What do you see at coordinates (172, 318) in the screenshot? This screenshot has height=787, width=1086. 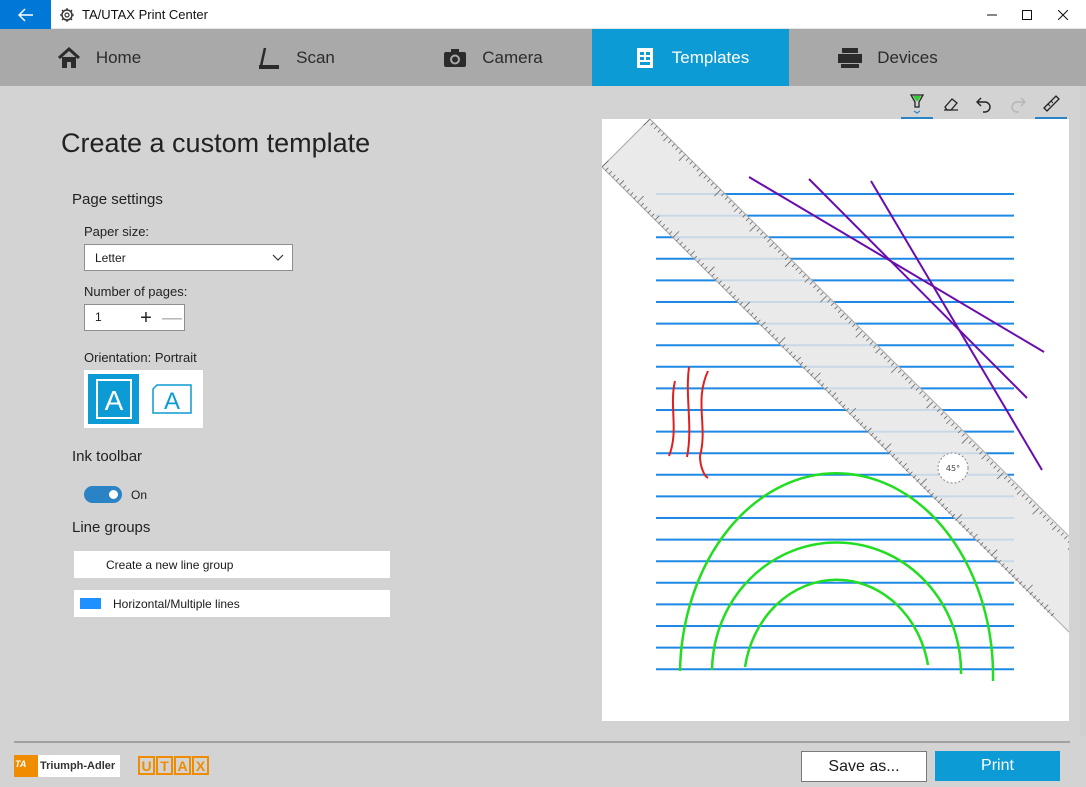 I see `decrement-button: —` at bounding box center [172, 318].